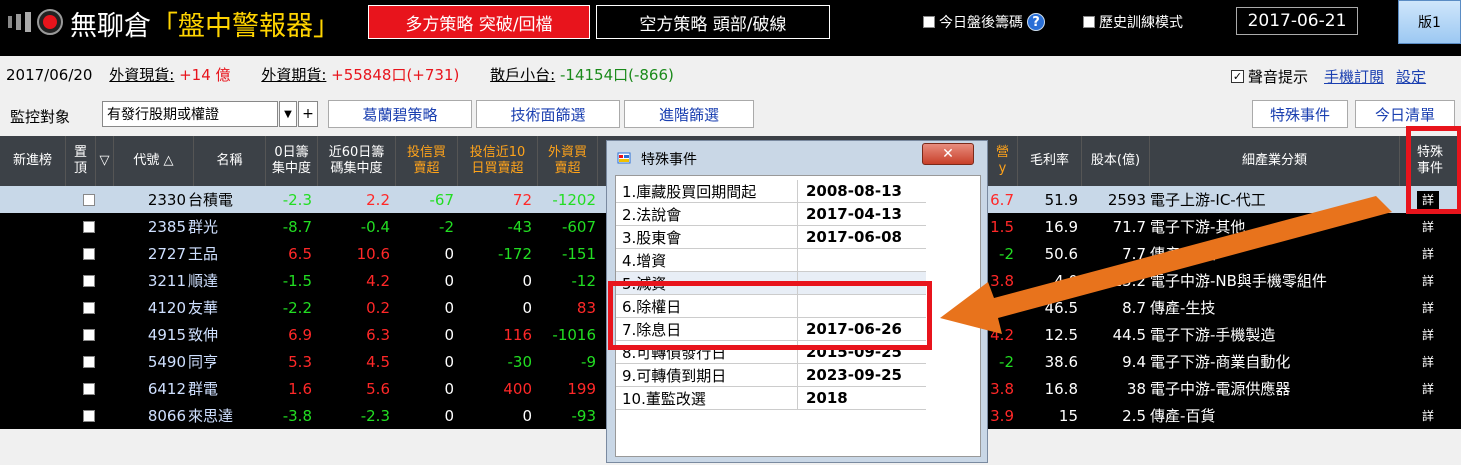 This screenshot has height=465, width=1461. What do you see at coordinates (689, 114) in the screenshot?
I see `advanced-filter-button: 進階篩選` at bounding box center [689, 114].